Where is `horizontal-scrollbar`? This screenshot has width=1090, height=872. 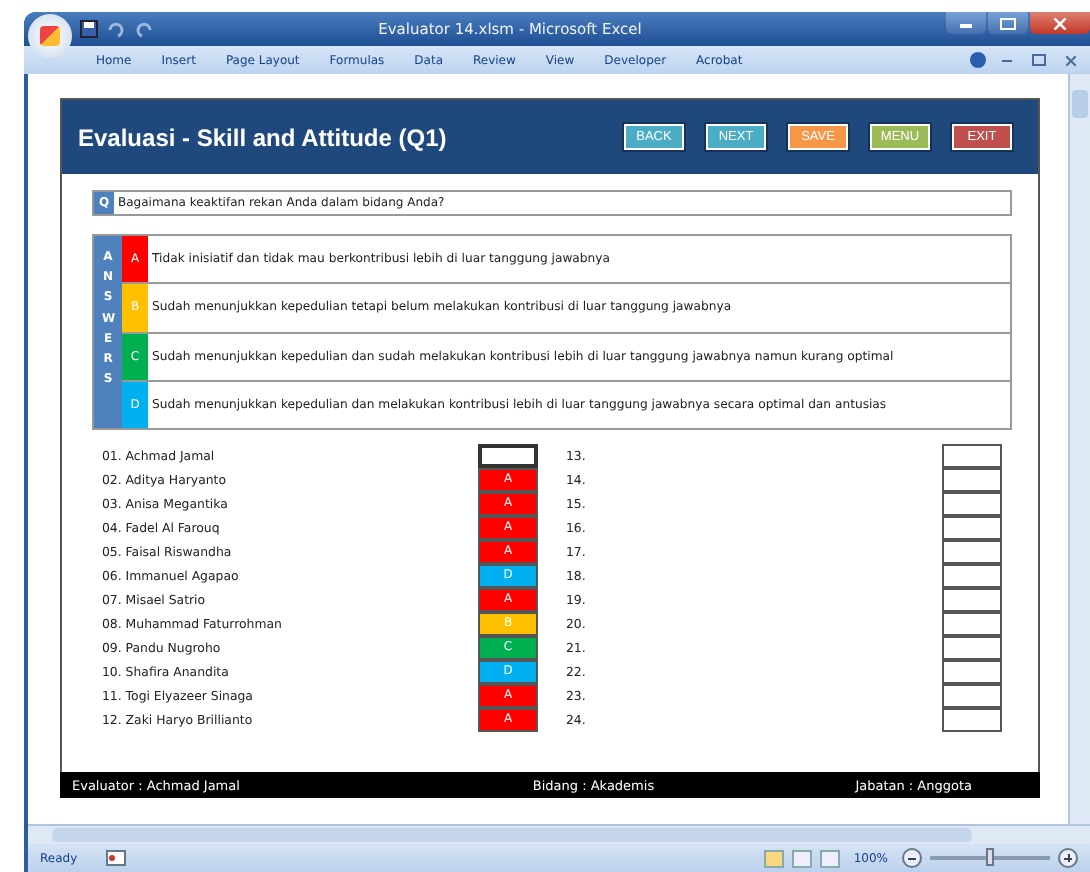
horizontal-scrollbar is located at coordinates (559, 834).